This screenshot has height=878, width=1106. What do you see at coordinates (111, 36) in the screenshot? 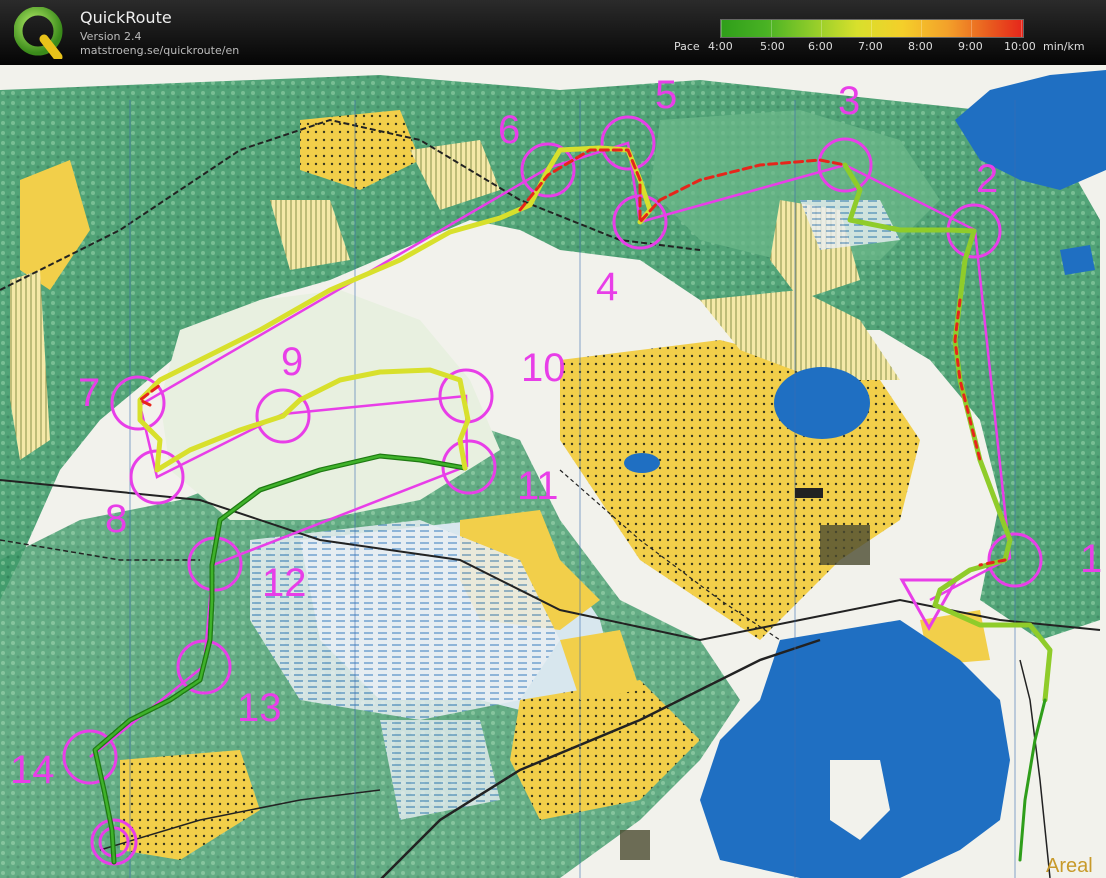
I see `app-version: Version 2.4` at bounding box center [111, 36].